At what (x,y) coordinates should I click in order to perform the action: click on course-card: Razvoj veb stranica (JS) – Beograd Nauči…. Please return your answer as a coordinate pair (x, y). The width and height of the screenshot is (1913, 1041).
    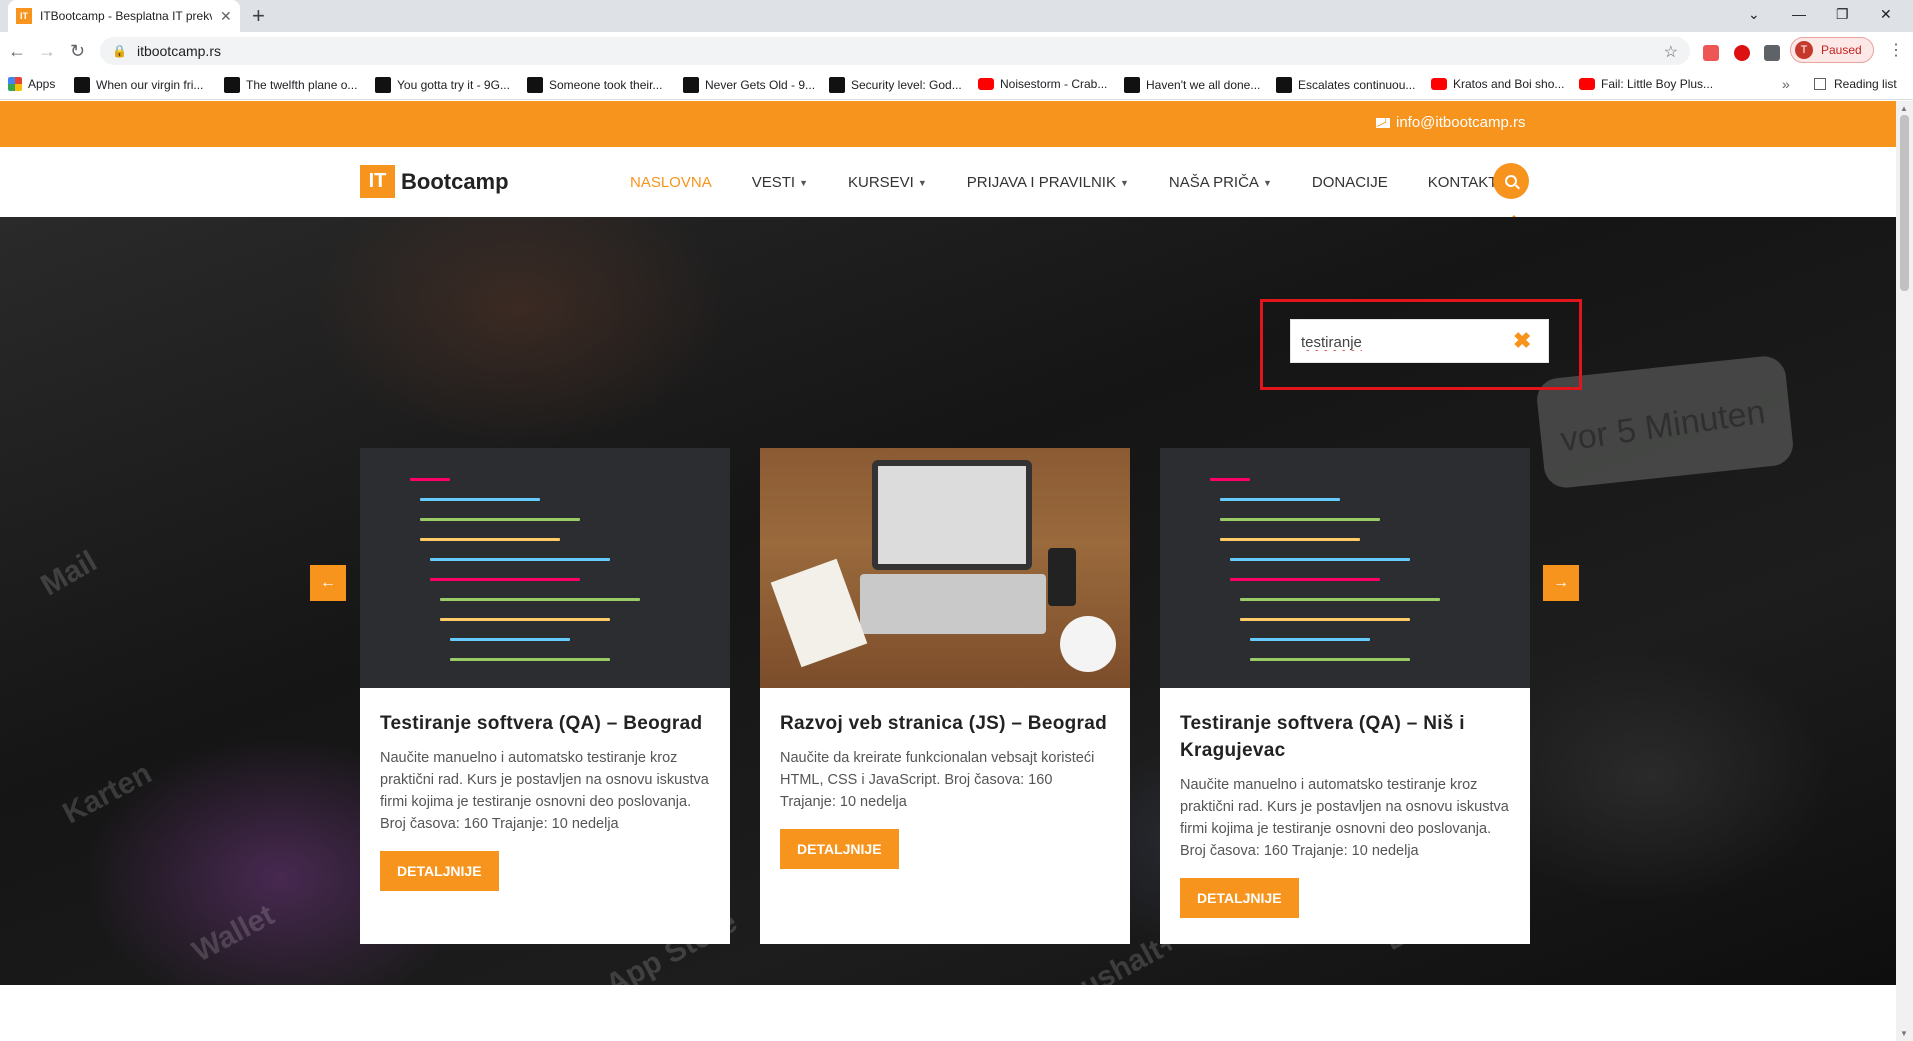
    Looking at the image, I should click on (945, 696).